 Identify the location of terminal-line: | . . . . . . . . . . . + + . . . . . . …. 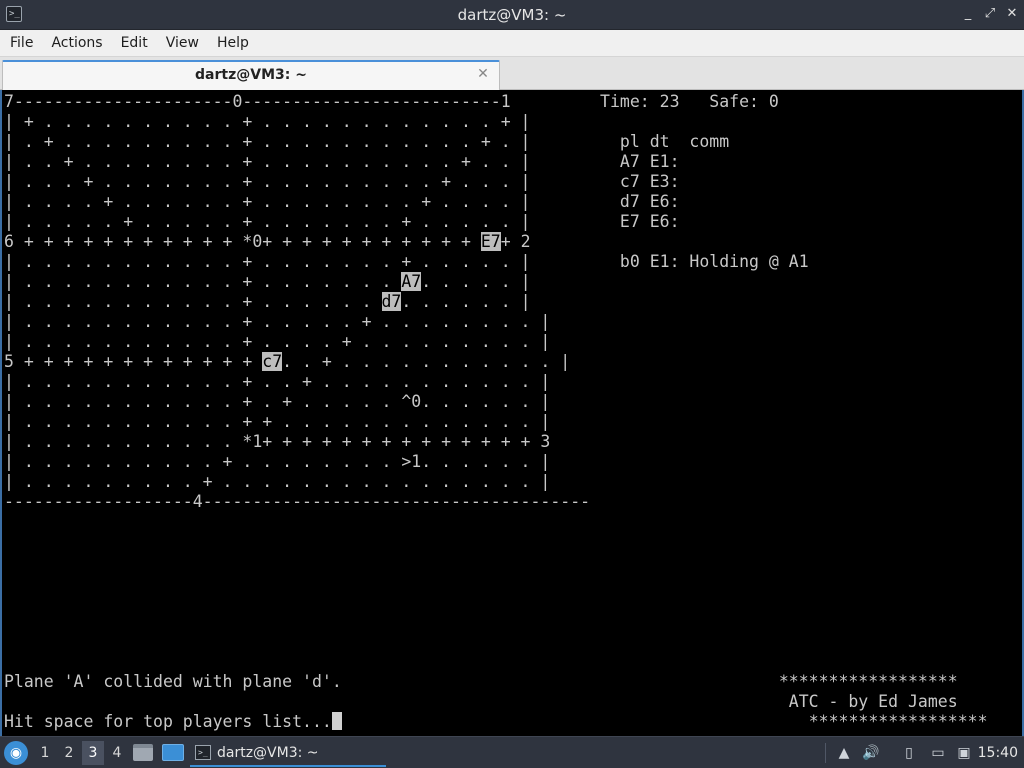
(277, 421).